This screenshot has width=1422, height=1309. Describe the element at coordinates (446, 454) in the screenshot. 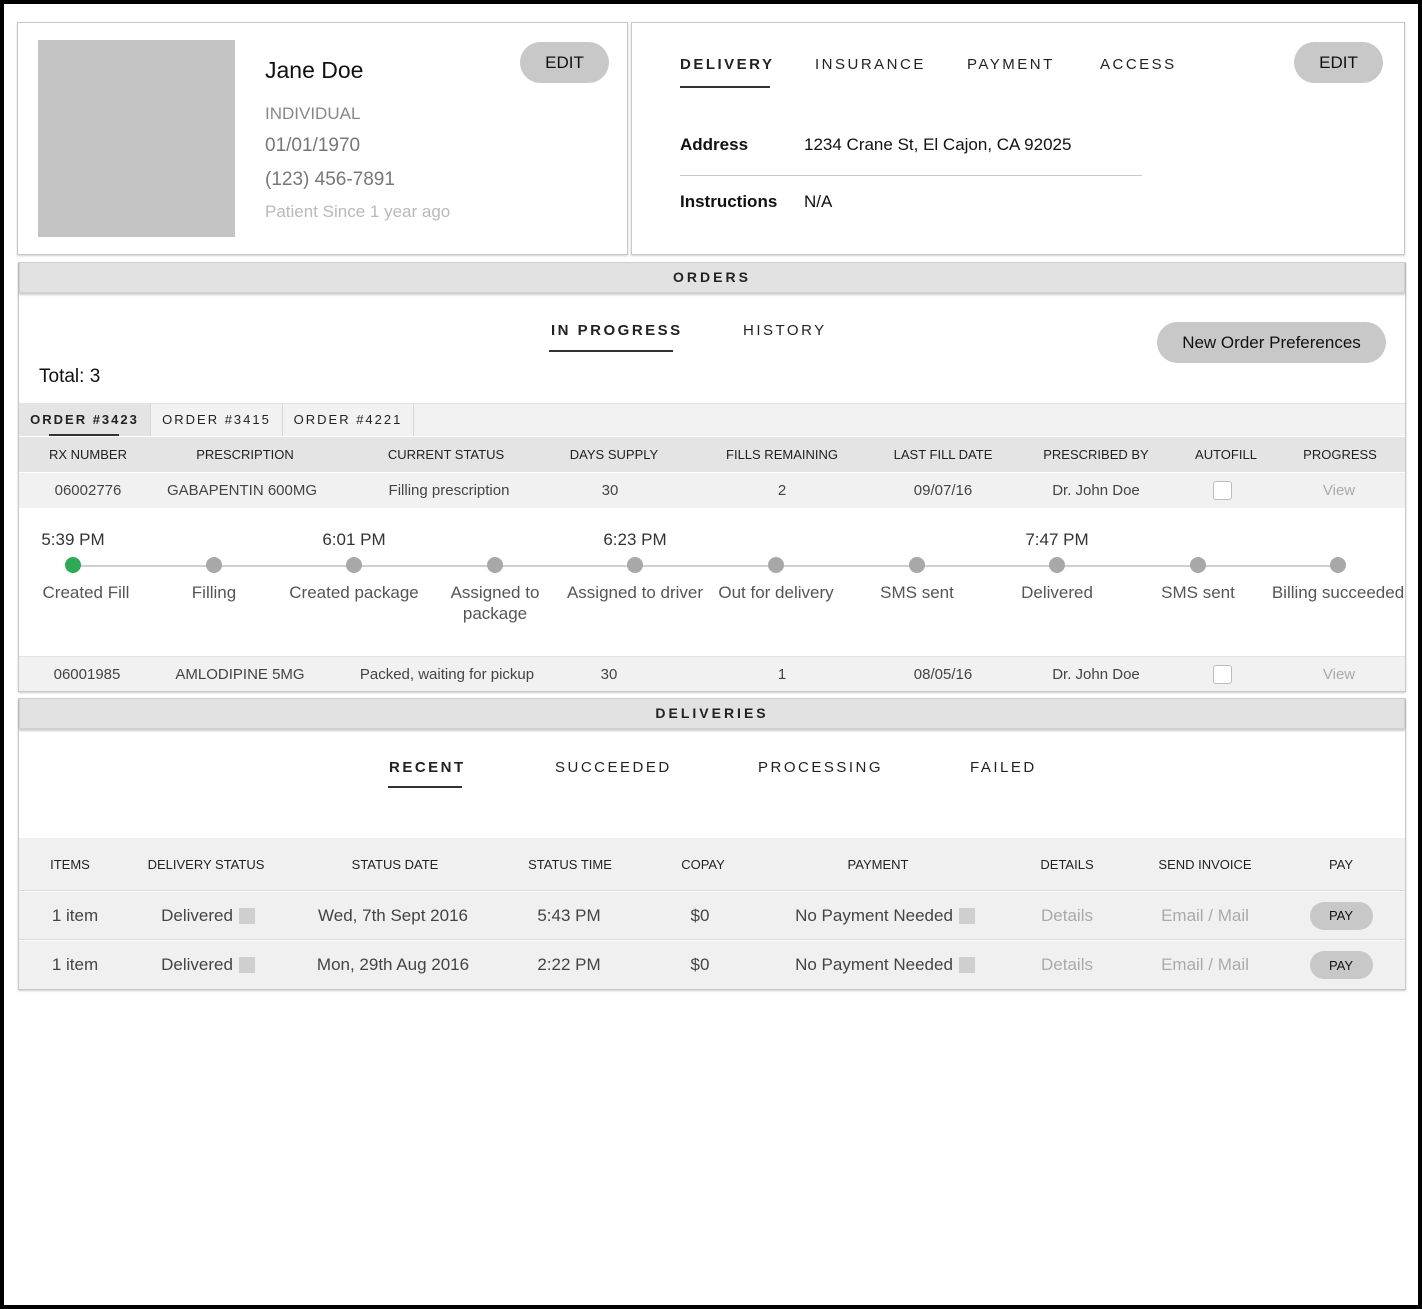

I see `col-current-status: CURRENT STATUS` at that location.